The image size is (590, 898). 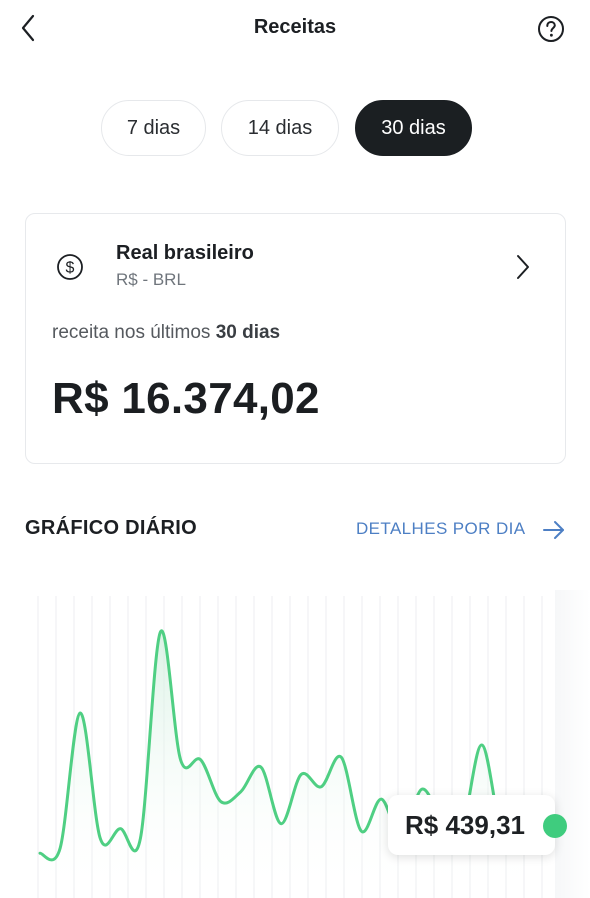 I want to click on chevron-right-icon, so click(x=523, y=267).